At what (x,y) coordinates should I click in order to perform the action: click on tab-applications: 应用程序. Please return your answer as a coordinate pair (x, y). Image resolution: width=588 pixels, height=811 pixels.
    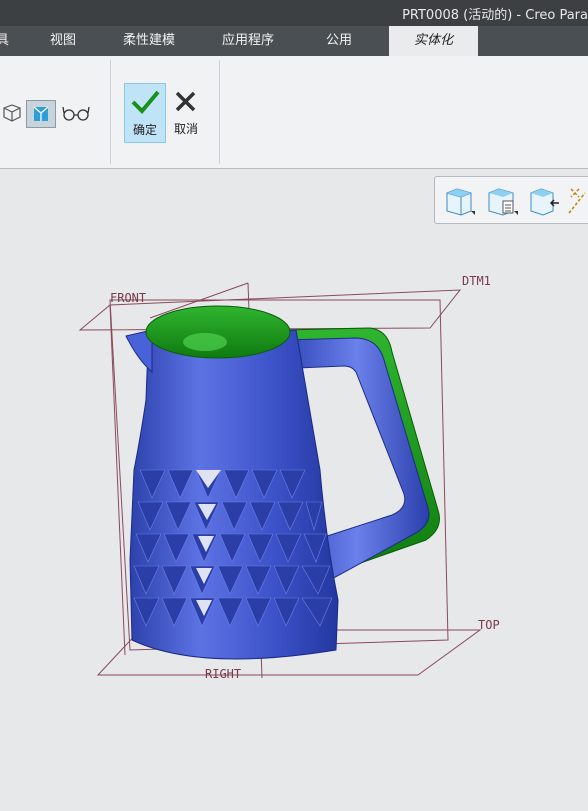
    Looking at the image, I should click on (248, 41).